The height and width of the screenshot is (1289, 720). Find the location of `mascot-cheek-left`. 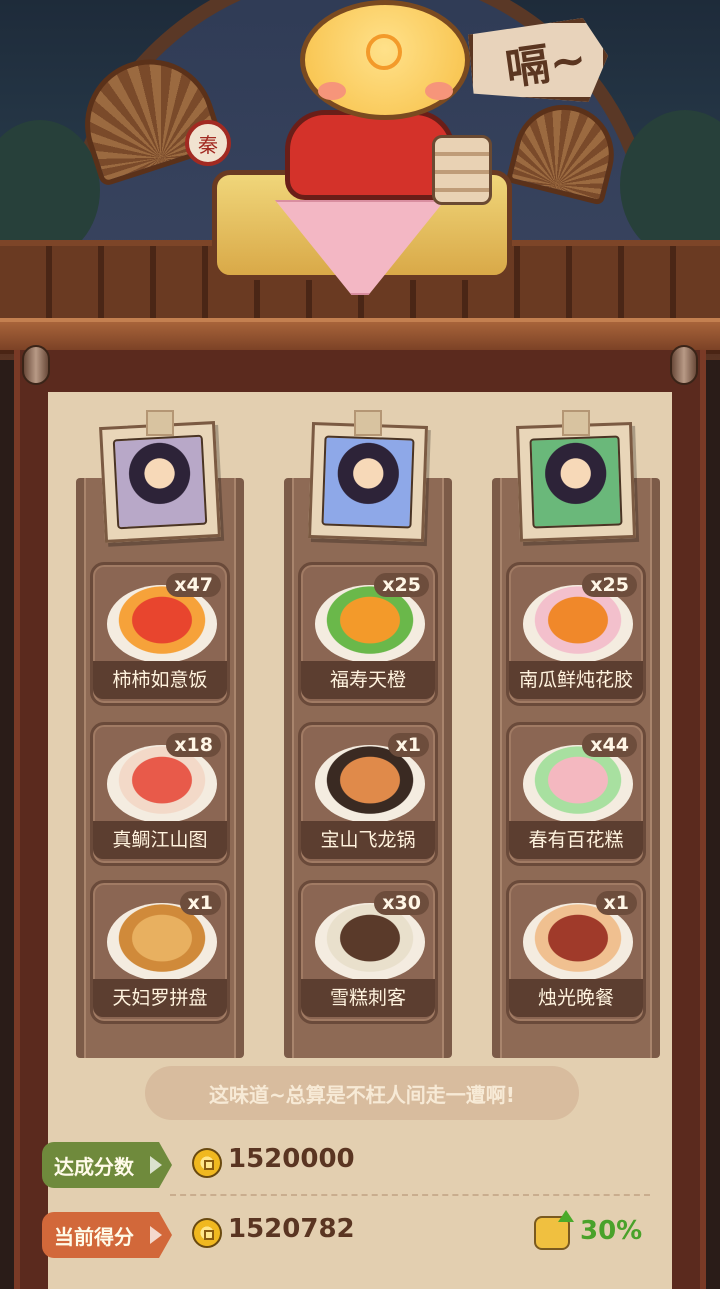

mascot-cheek-left is located at coordinates (332, 91).